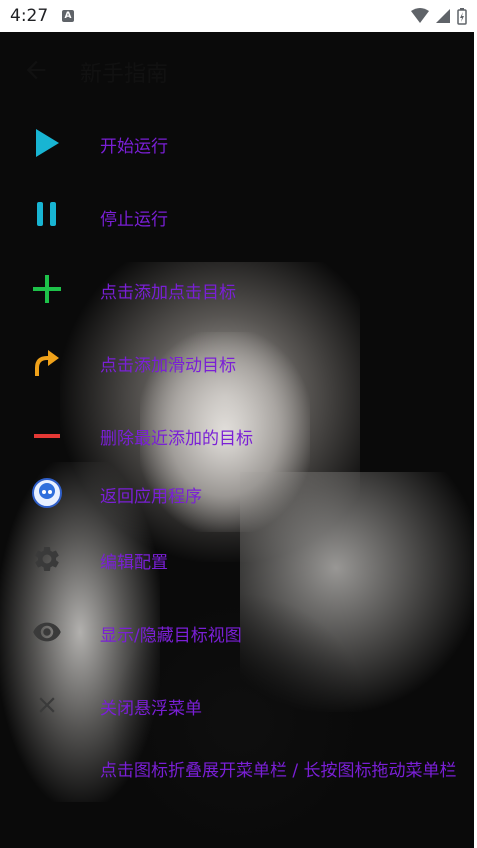  I want to click on menu-item-close-menu: 关闭悬浮菜单, so click(237, 706).